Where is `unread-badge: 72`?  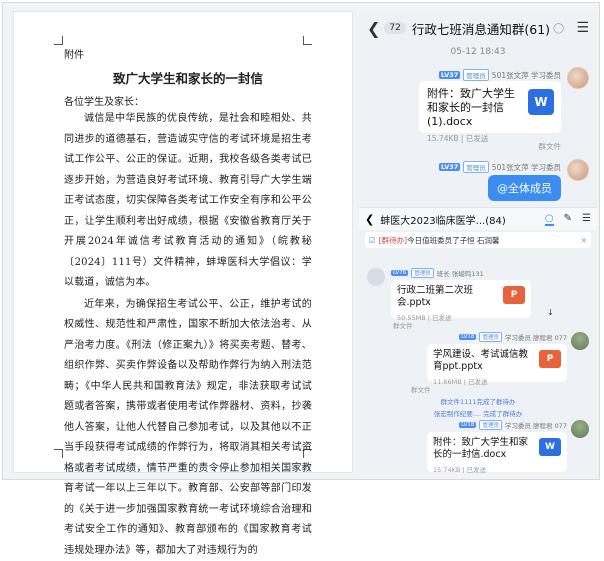
unread-badge: 72 is located at coordinates (394, 28).